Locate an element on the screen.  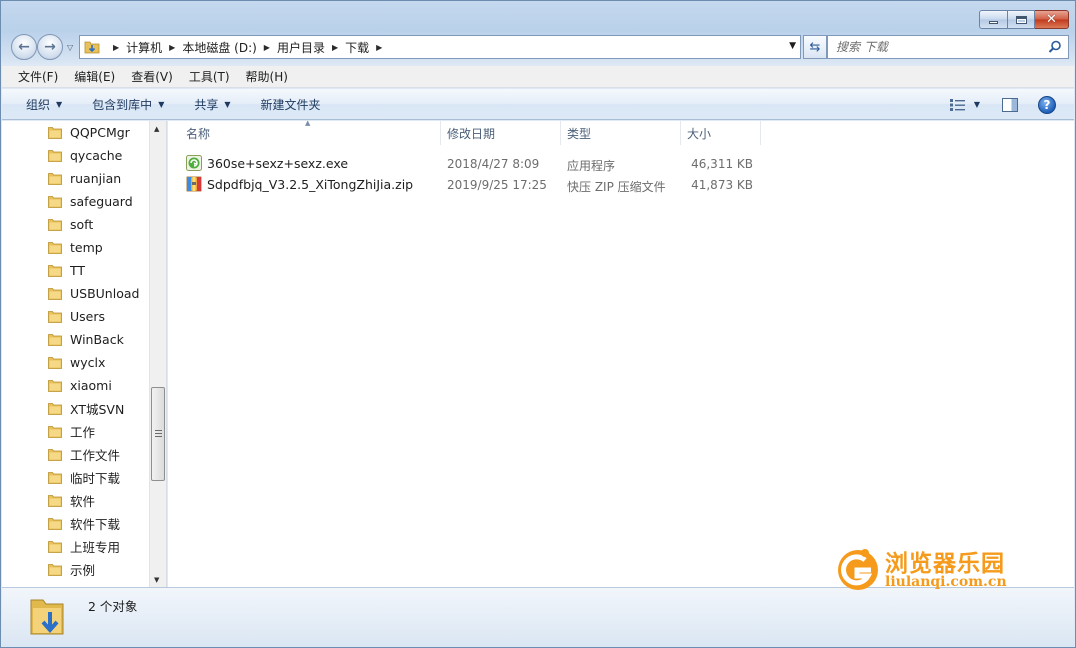
nav-tree-label: temp is located at coordinates (86, 247).